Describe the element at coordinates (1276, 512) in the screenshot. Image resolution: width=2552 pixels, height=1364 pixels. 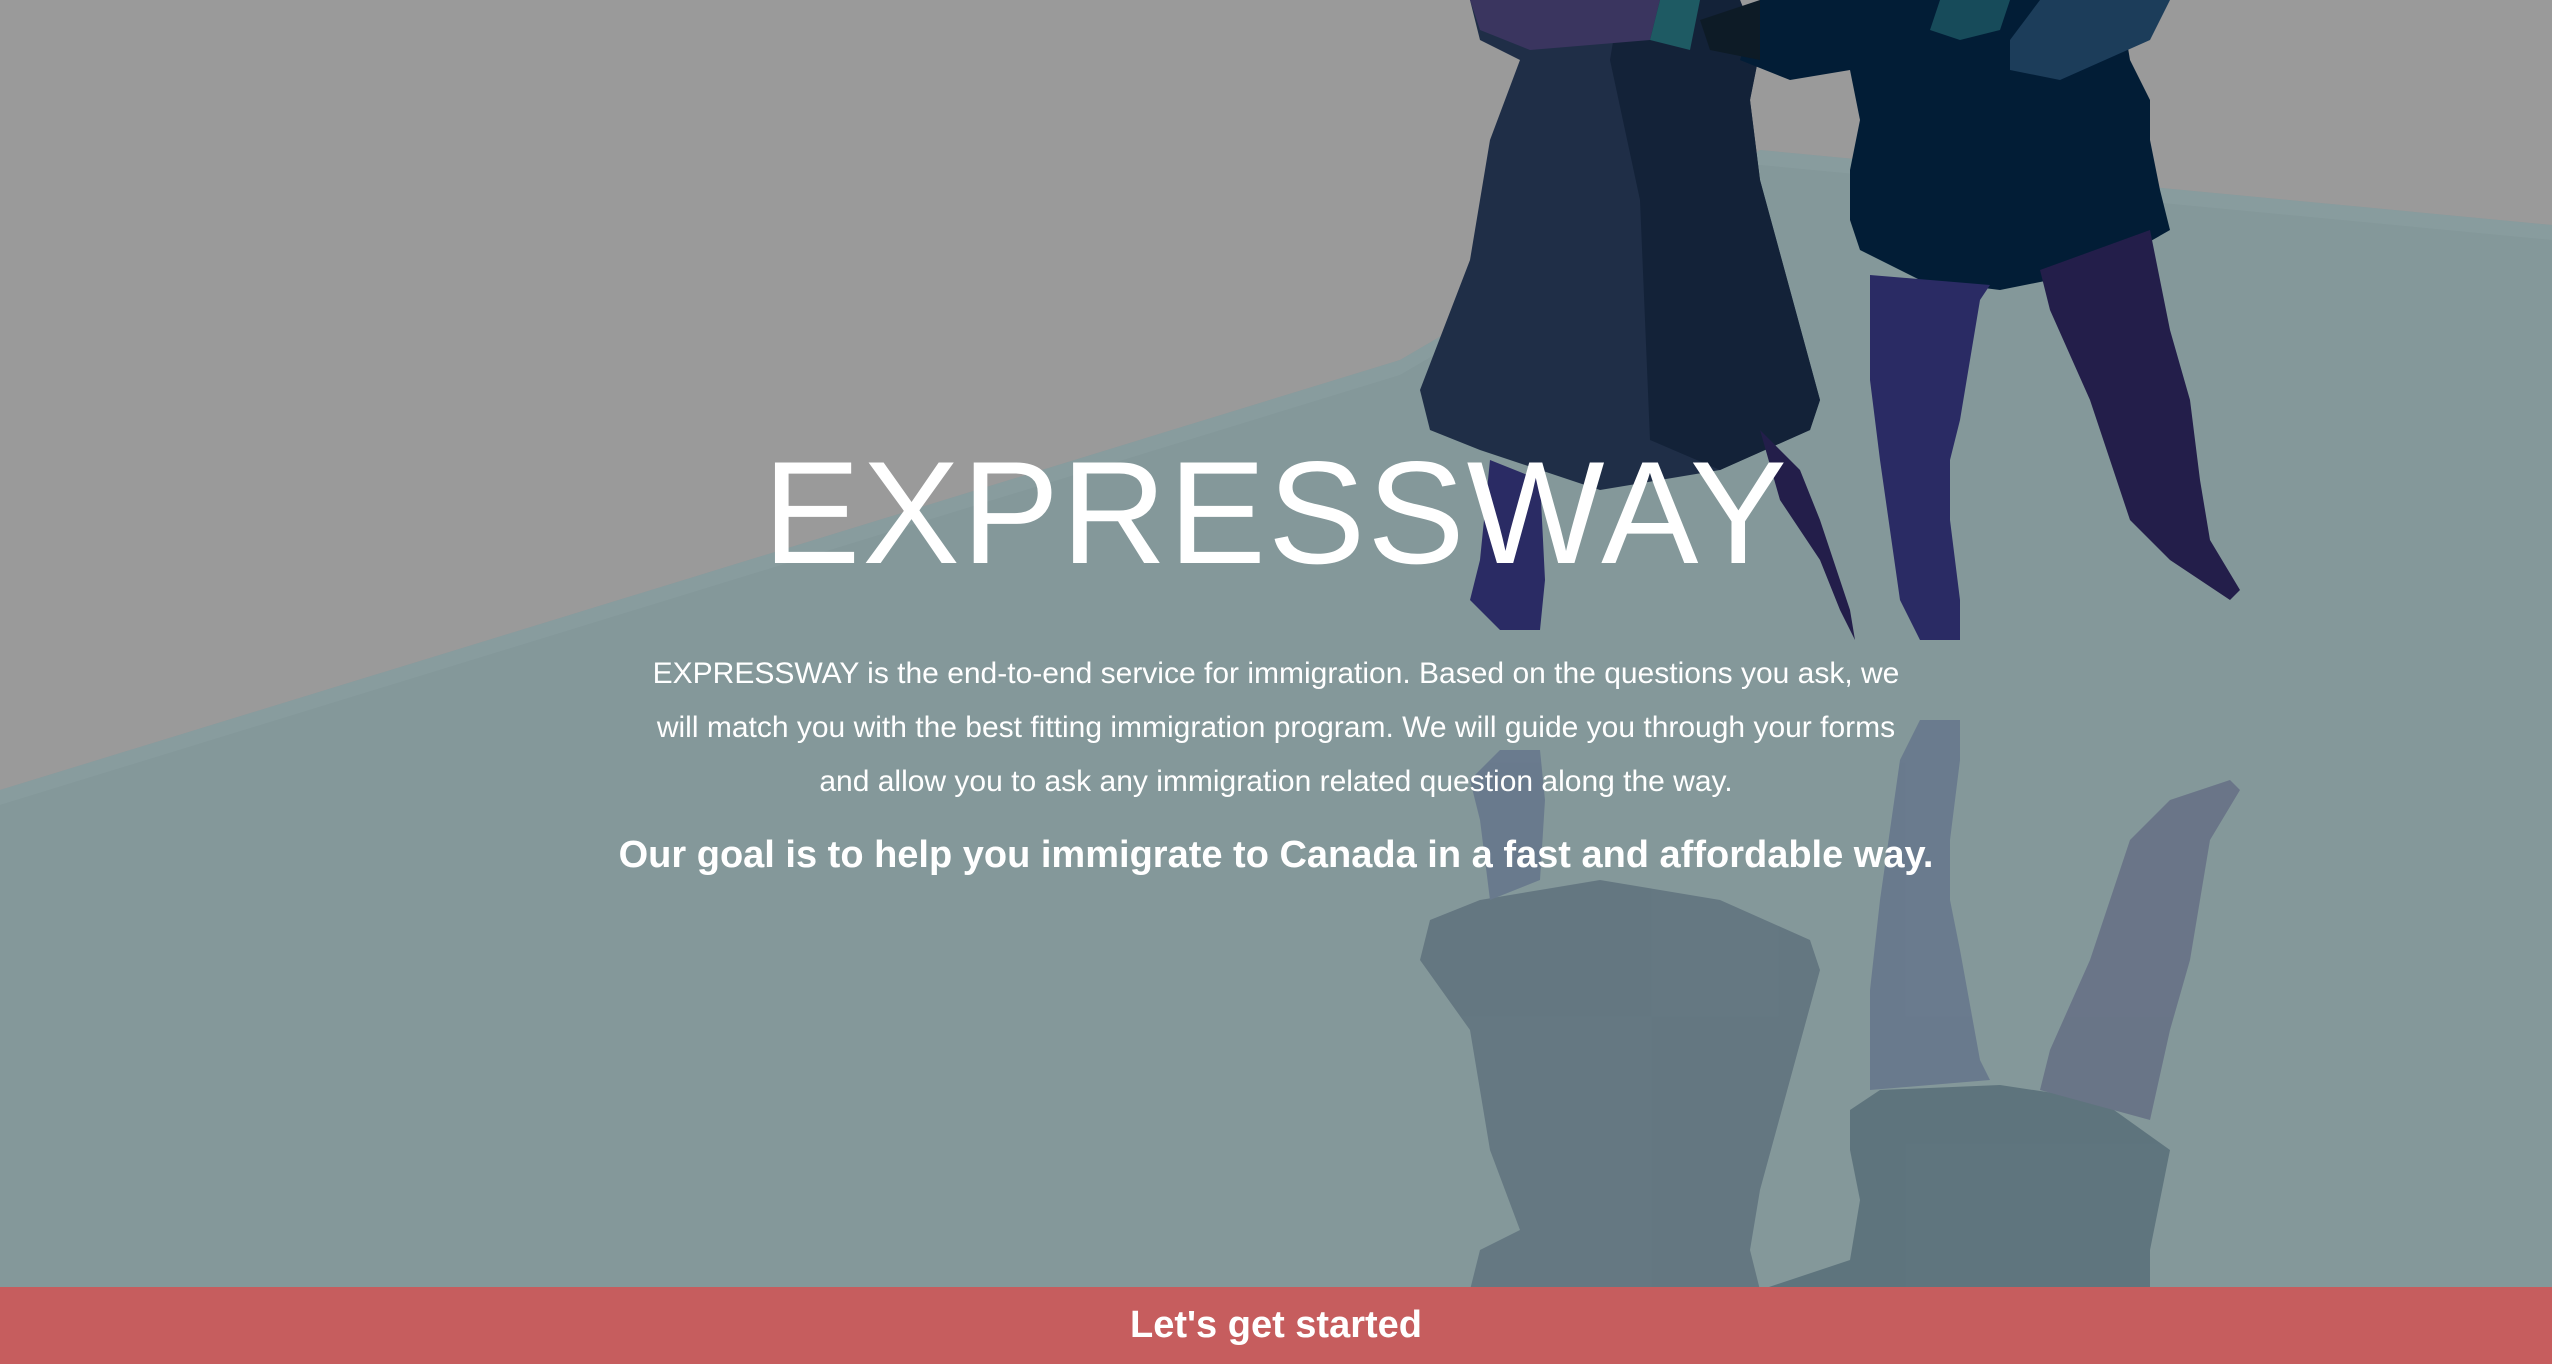
I see `brand-title: EXPRESSWAY` at that location.